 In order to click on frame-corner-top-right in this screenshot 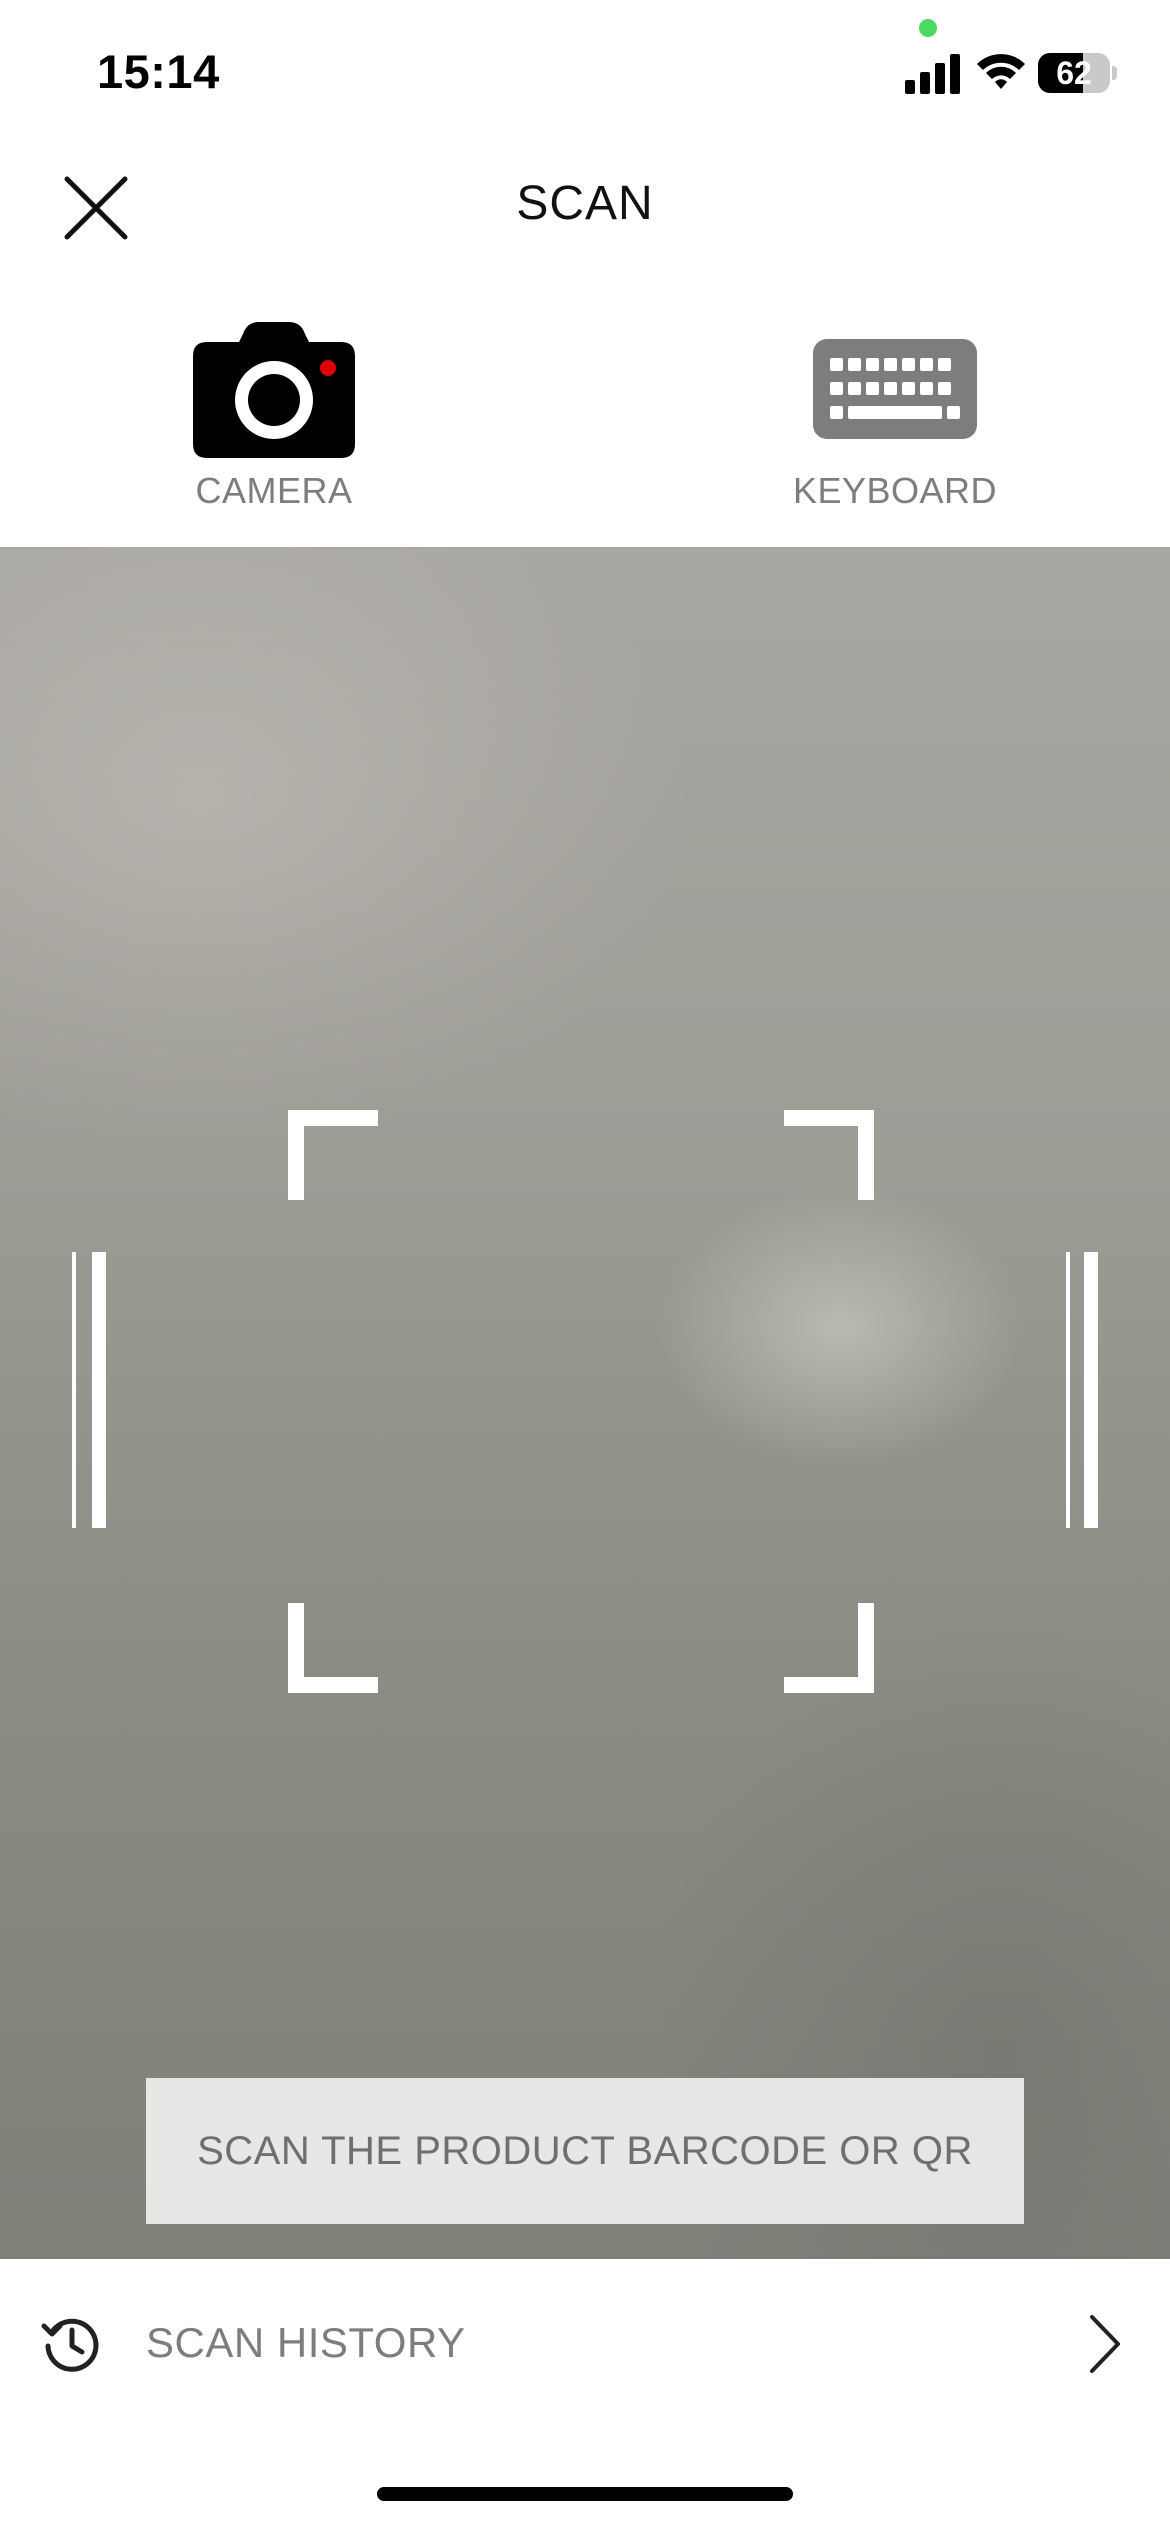, I will do `click(829, 1155)`.